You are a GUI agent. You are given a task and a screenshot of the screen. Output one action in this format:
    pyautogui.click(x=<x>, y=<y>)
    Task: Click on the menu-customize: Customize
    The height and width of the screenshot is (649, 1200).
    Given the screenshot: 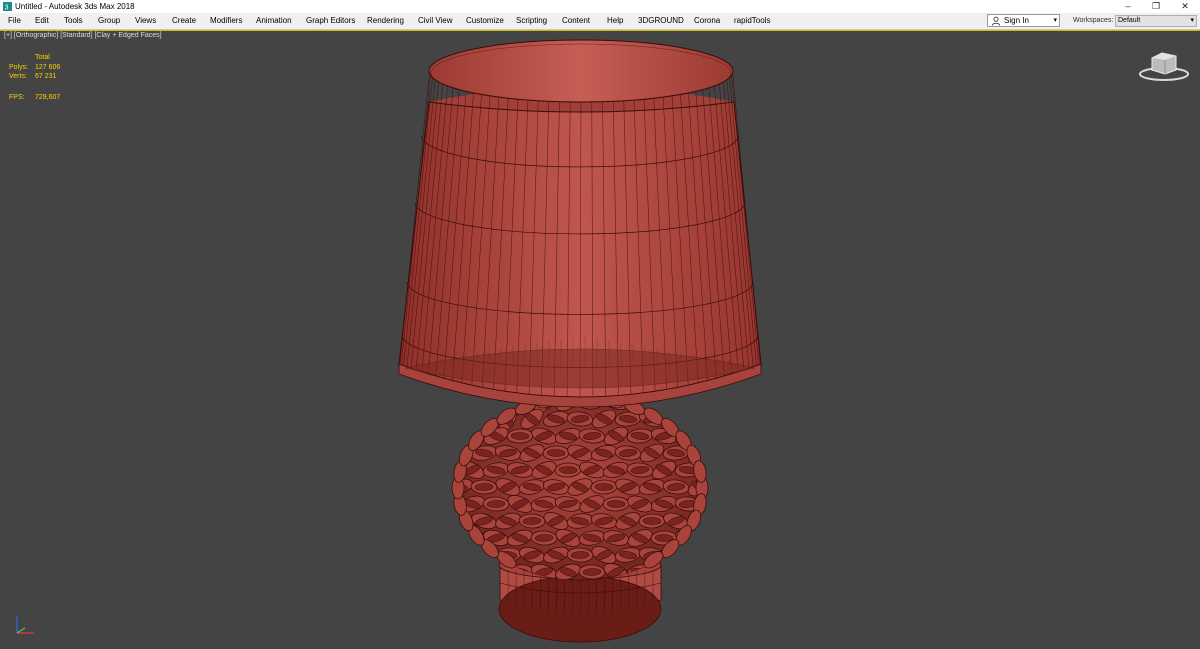 What is the action you would take?
    pyautogui.click(x=485, y=21)
    